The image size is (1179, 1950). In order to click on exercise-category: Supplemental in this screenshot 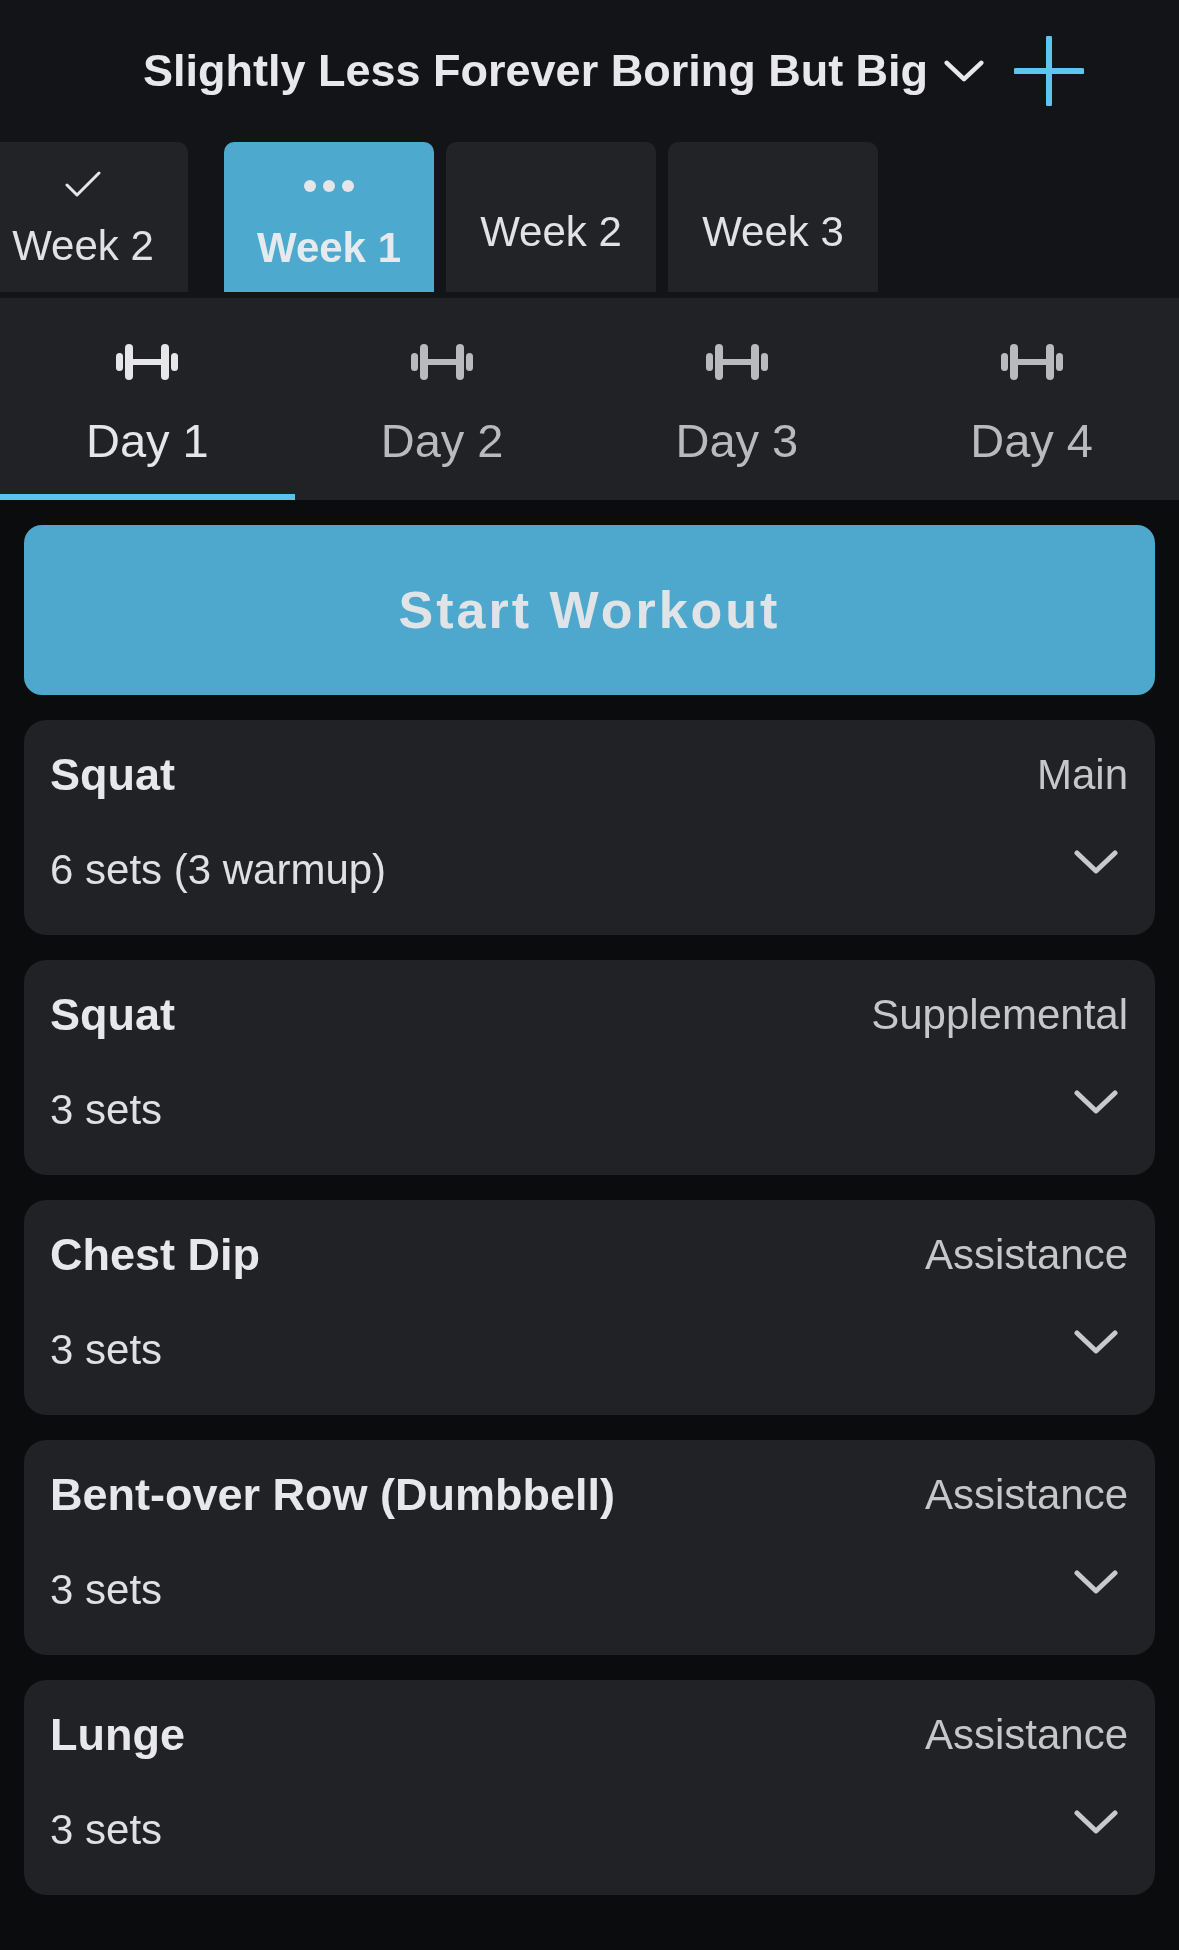, I will do `click(999, 1015)`.